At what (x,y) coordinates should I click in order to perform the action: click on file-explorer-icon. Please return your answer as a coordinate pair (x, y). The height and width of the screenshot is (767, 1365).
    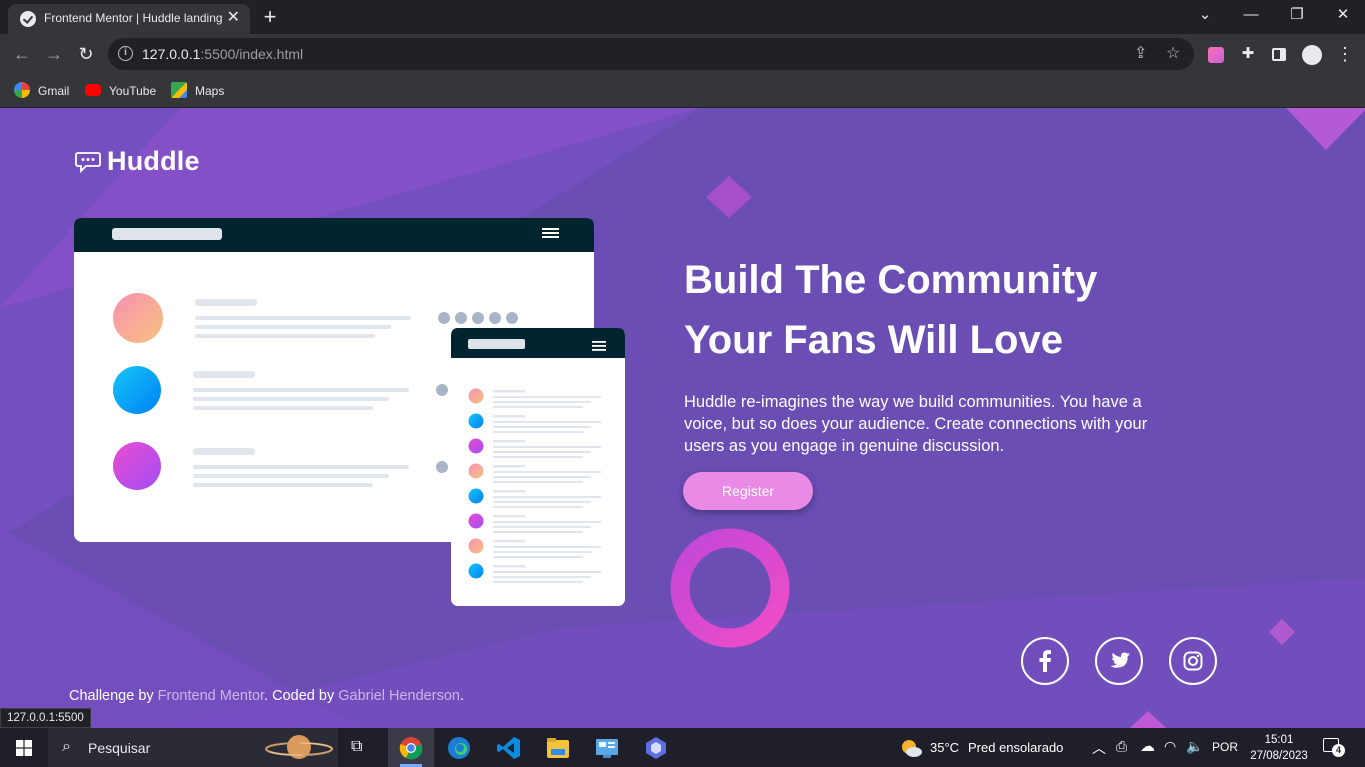
    Looking at the image, I should click on (558, 748).